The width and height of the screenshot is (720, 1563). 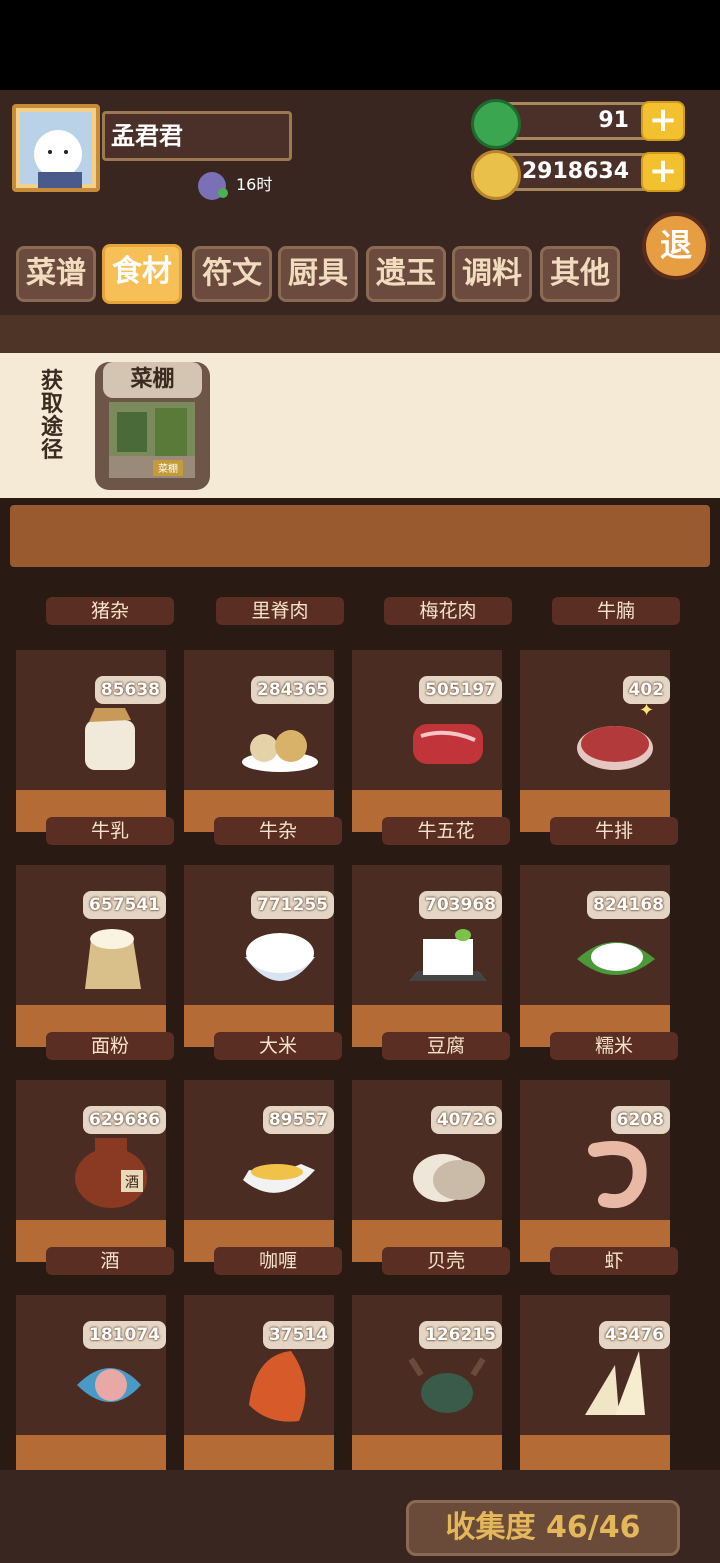 I want to click on add-coins-button: +, so click(x=663, y=172).